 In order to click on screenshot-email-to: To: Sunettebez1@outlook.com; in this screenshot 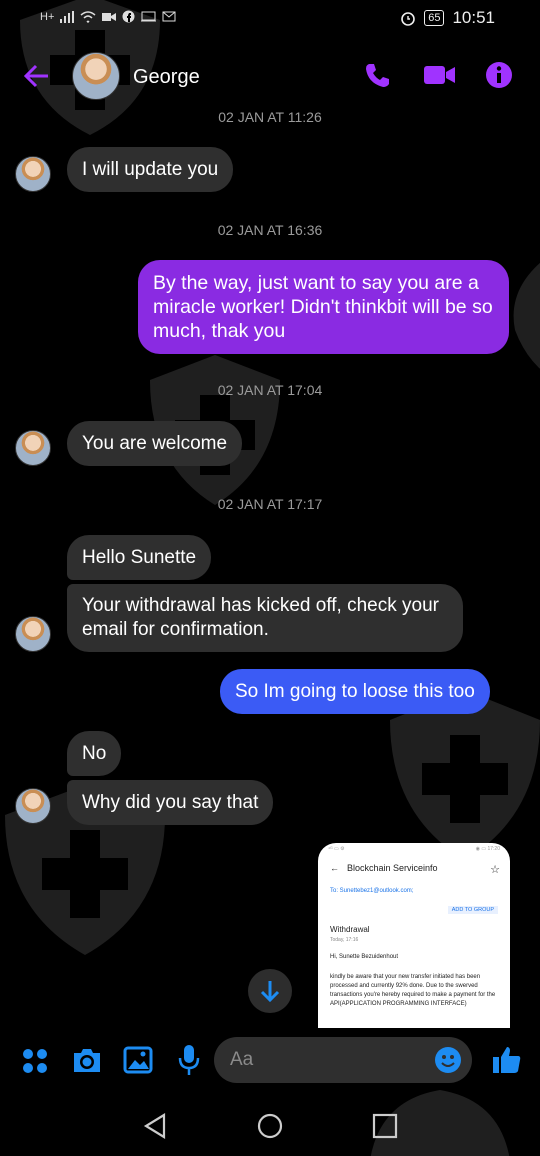, I will do `click(372, 891)`.